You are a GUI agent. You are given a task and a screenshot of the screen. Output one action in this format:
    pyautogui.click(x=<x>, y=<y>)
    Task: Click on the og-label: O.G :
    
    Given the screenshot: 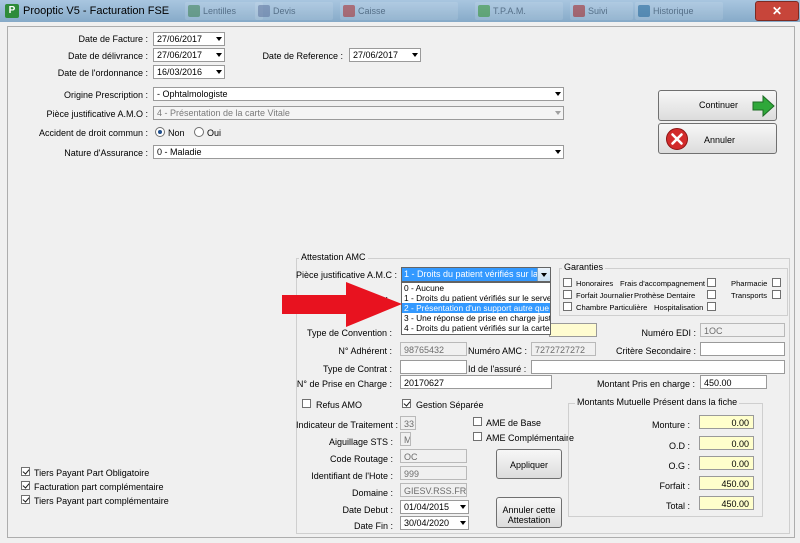 What is the action you would take?
    pyautogui.click(x=679, y=466)
    